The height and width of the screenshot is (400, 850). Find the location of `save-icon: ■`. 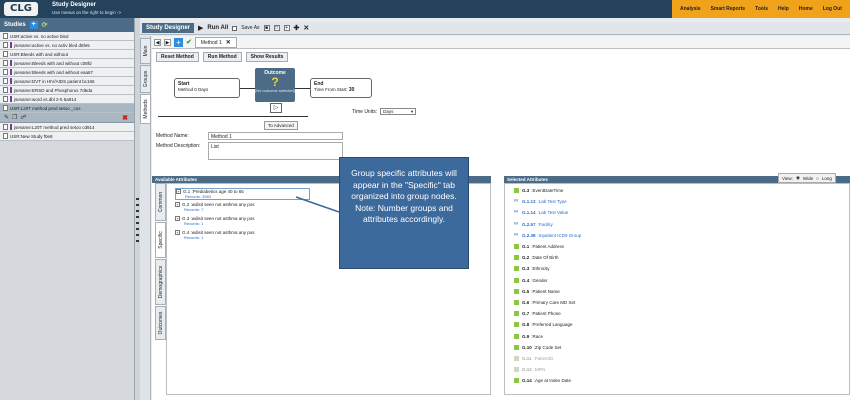

save-icon: ■ is located at coordinates (266, 28).